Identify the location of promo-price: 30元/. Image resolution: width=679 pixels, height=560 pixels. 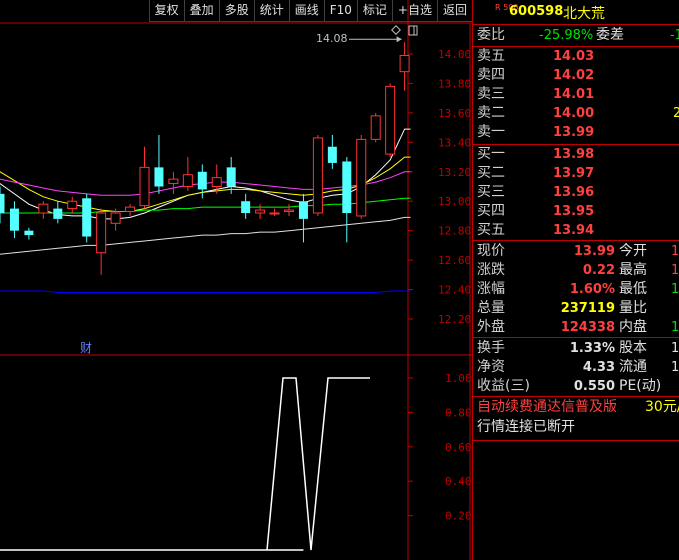
(662, 407).